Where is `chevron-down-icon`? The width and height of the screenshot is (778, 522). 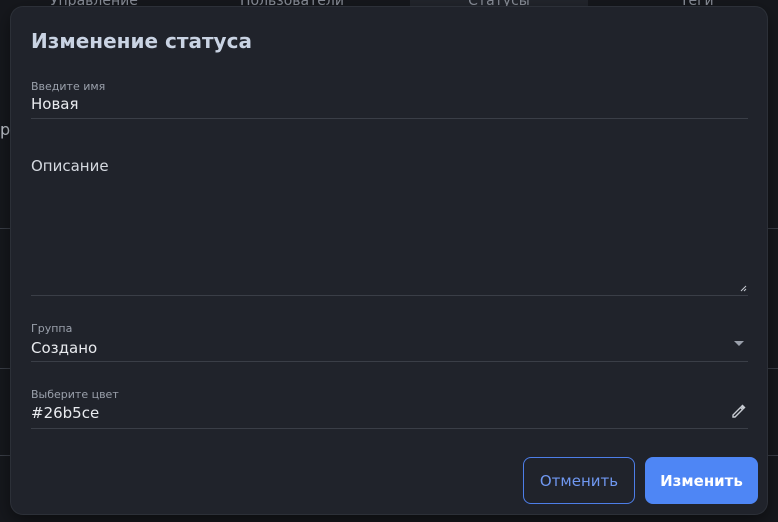
chevron-down-icon is located at coordinates (739, 343).